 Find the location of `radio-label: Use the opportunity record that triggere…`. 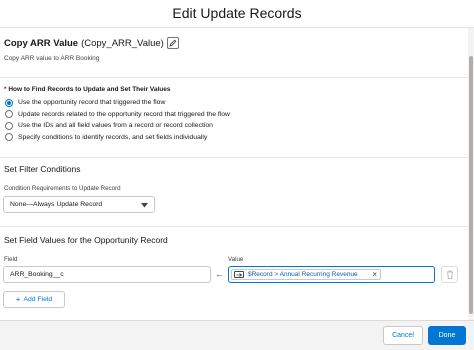

radio-label: Use the opportunity record that triggere… is located at coordinates (92, 103).